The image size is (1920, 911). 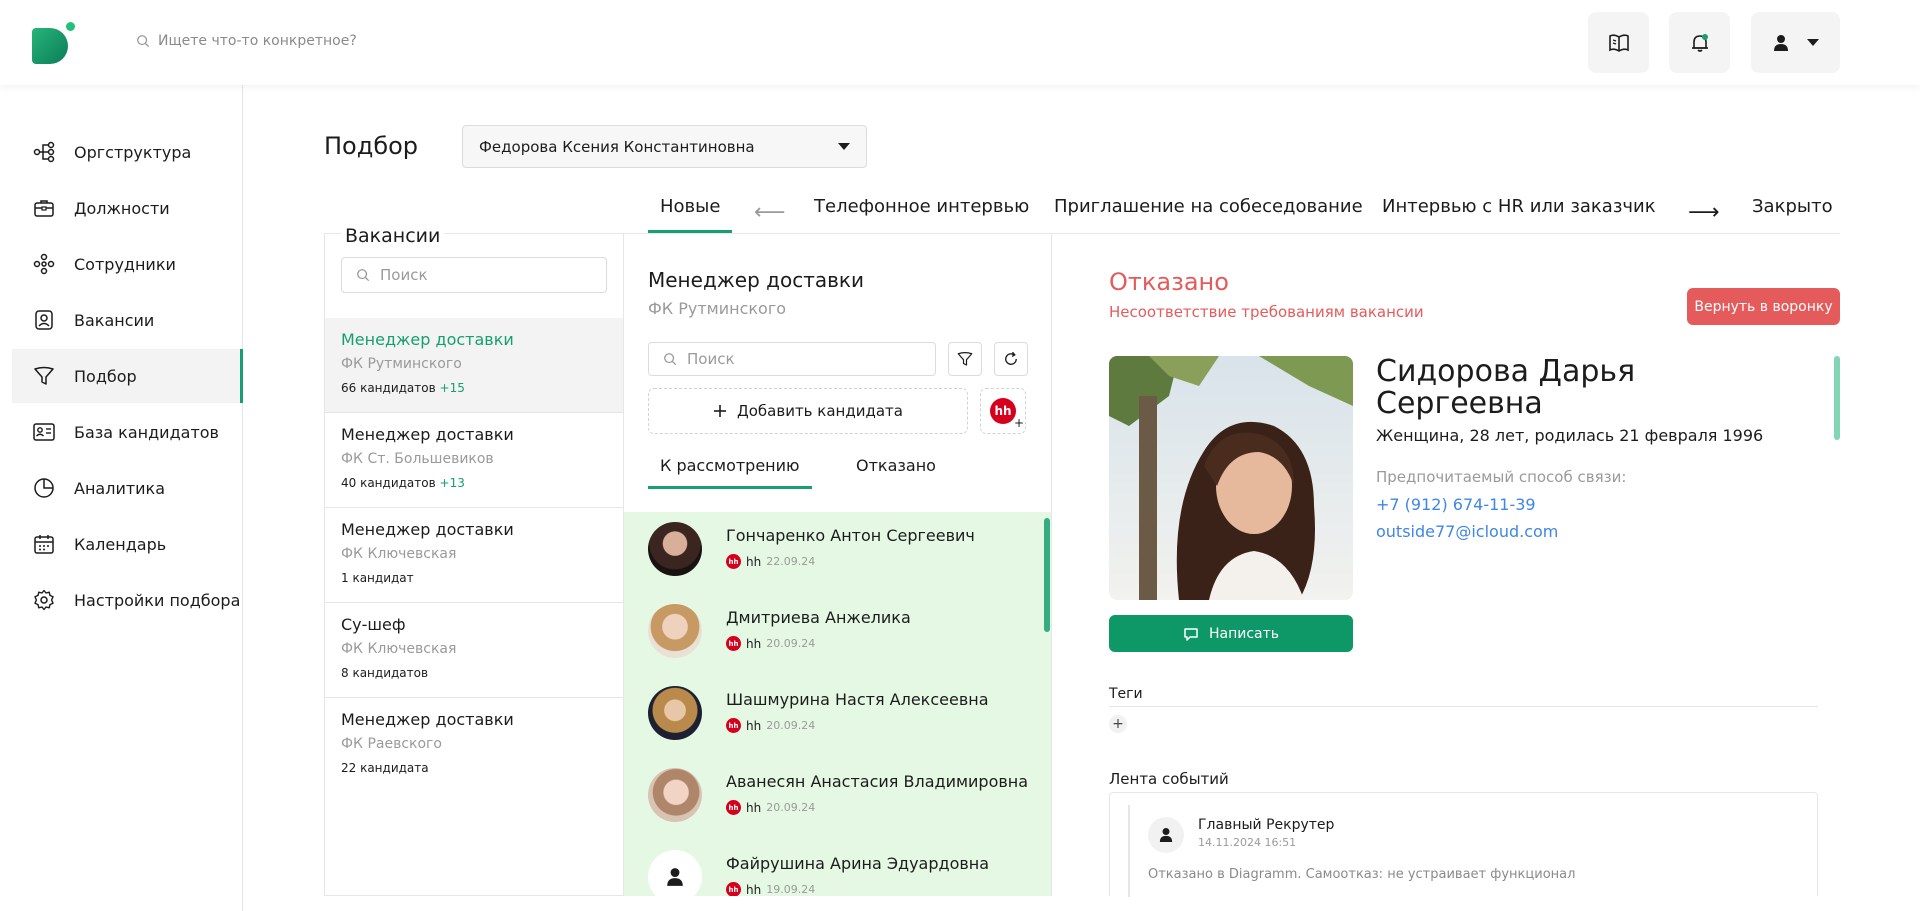 I want to click on refresh-icon, so click(x=1011, y=358).